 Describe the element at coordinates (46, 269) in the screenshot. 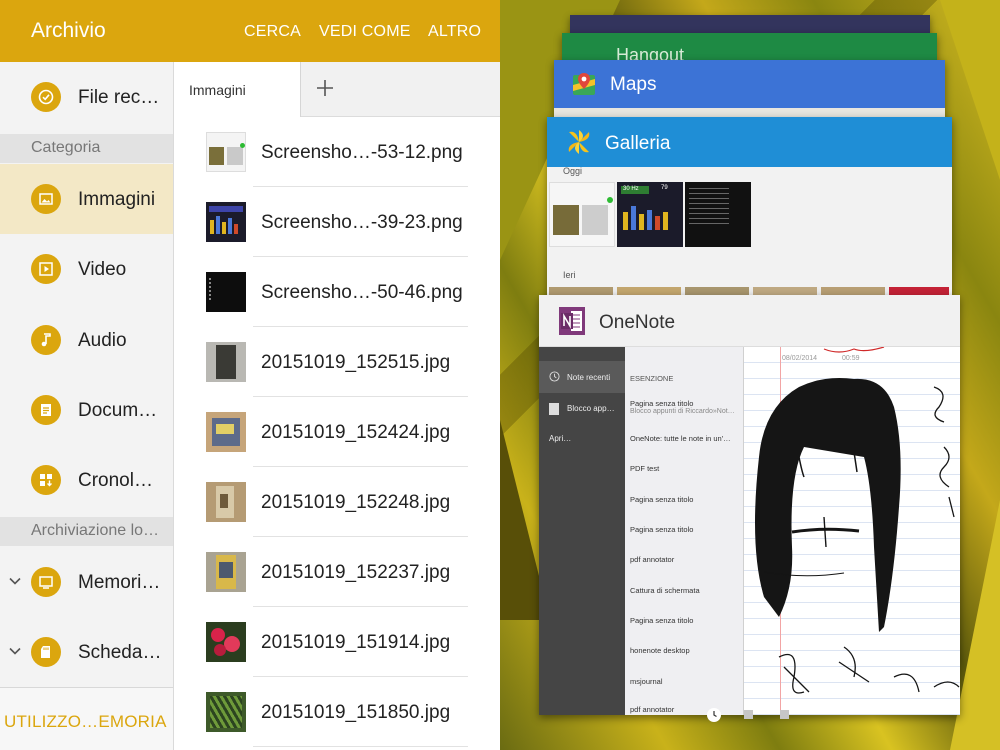

I see `video-icon` at that location.